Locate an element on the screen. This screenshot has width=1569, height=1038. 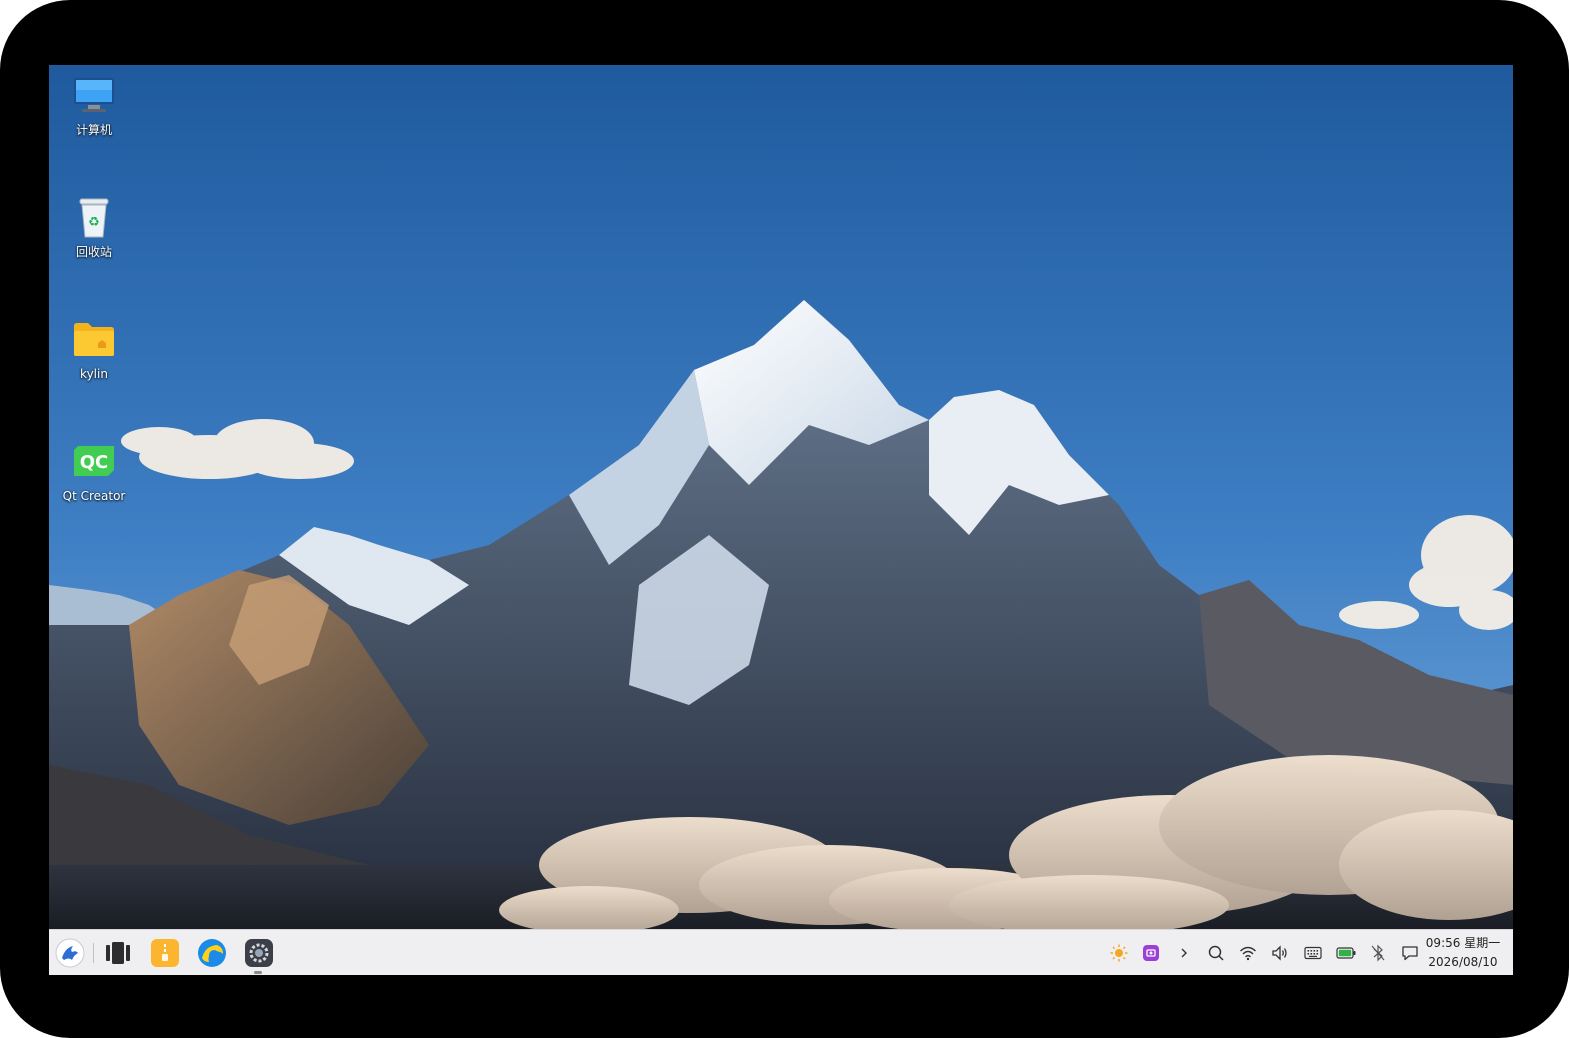
file-manager-icon is located at coordinates (165, 953).